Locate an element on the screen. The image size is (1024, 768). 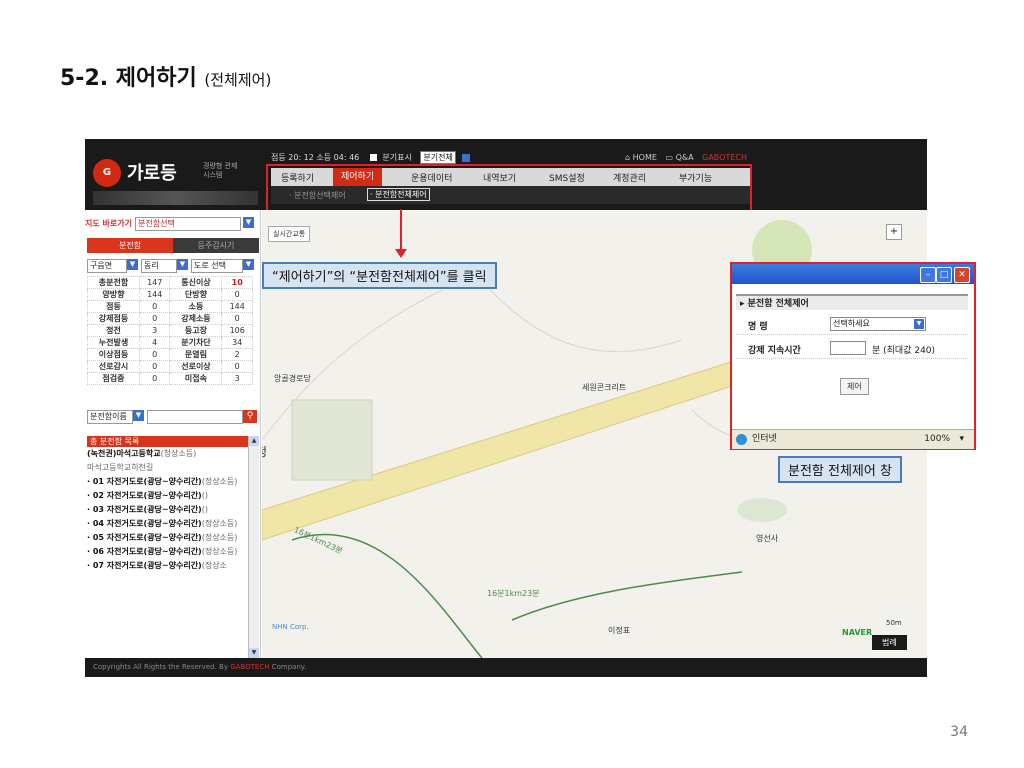
popup-titlebar: – □ ✕ is located at coordinates (853, 274).